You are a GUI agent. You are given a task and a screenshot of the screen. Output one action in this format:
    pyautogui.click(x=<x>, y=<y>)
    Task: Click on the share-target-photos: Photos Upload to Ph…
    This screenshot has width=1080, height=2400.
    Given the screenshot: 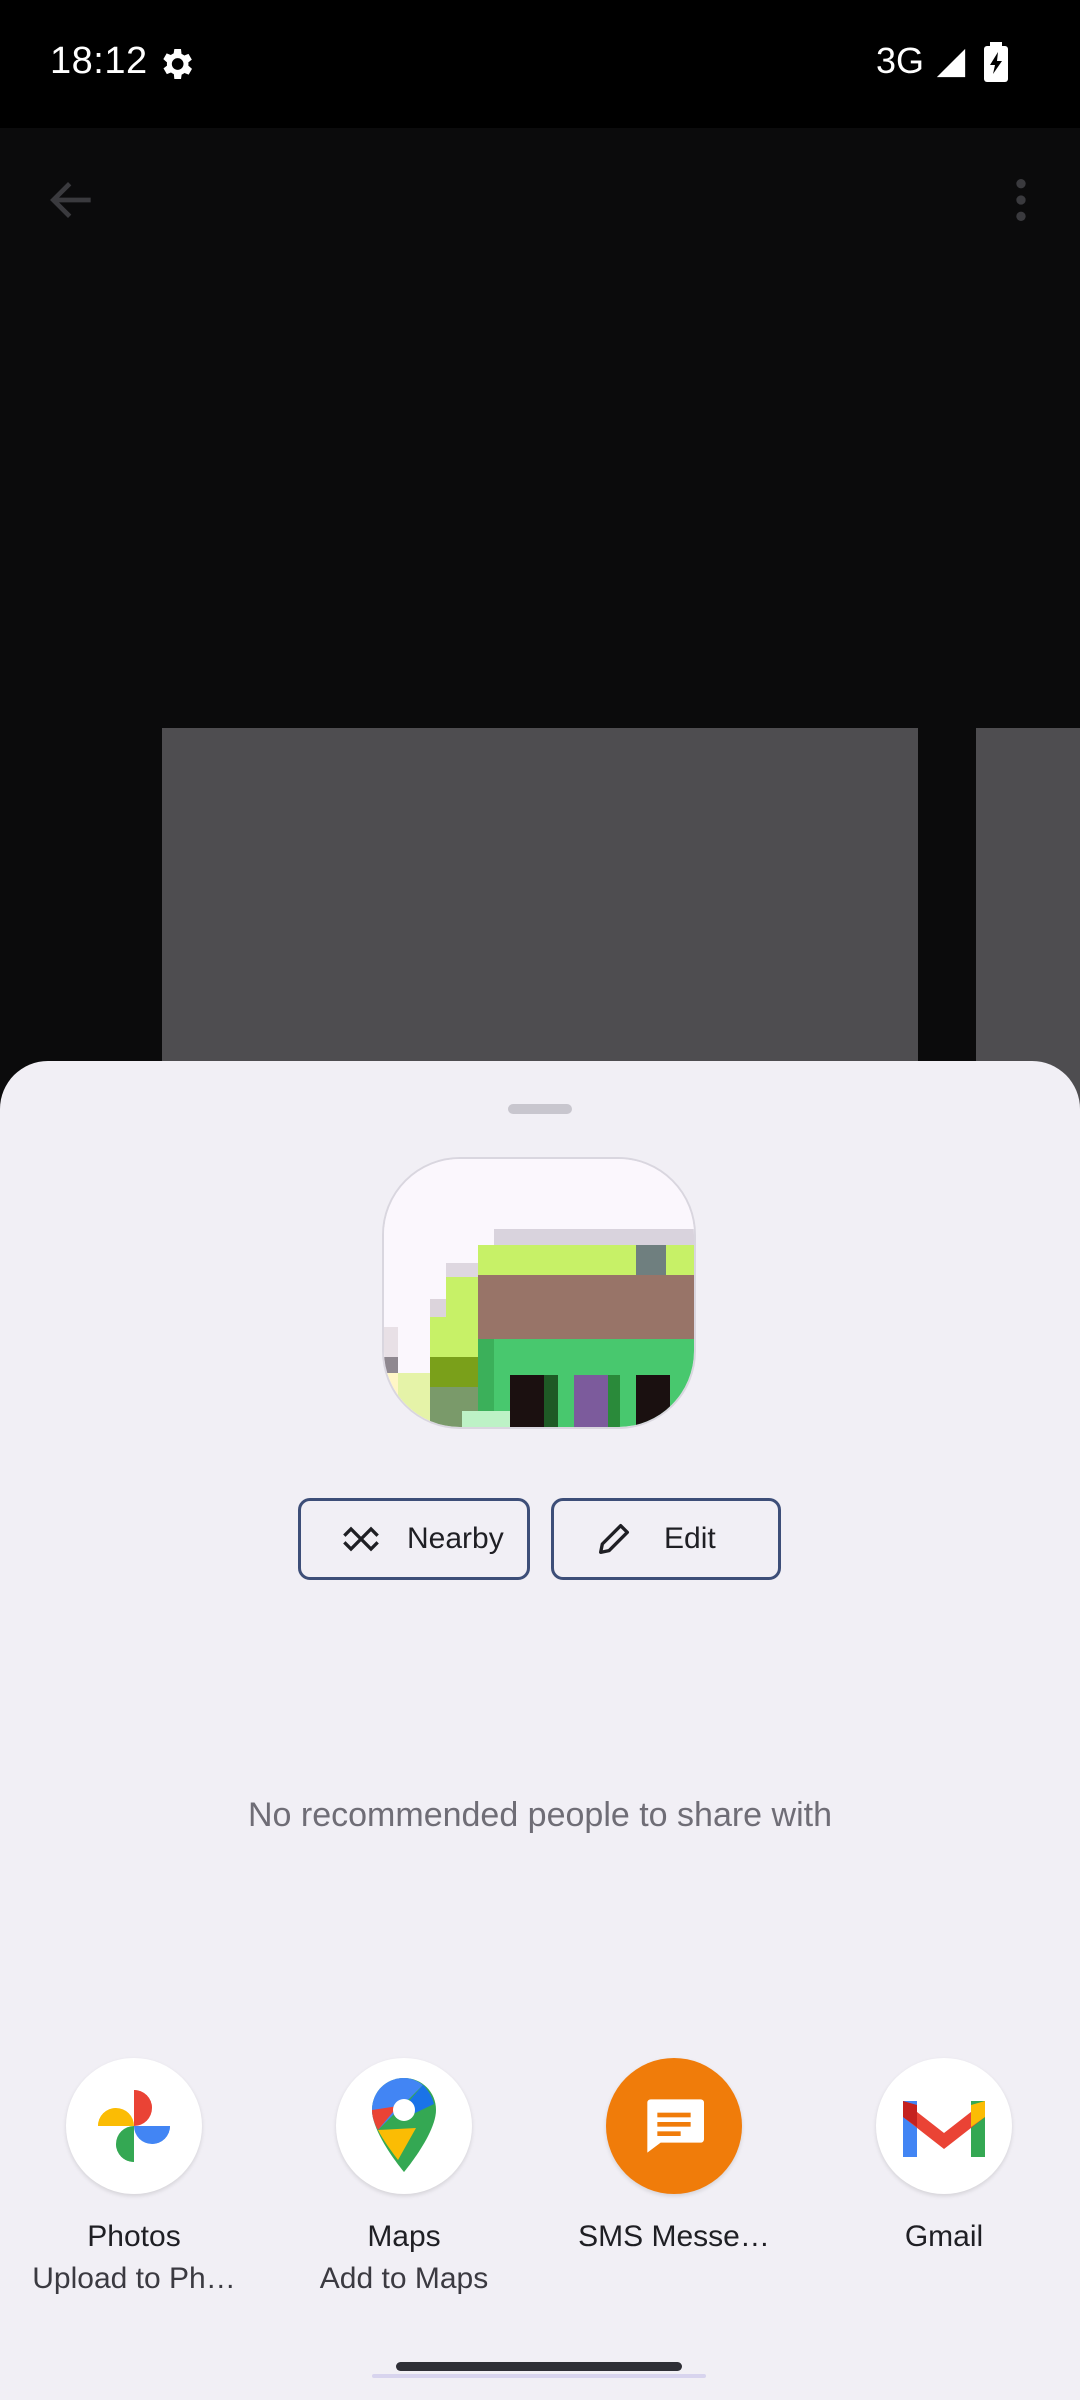 What is the action you would take?
    pyautogui.click(x=134, y=2177)
    